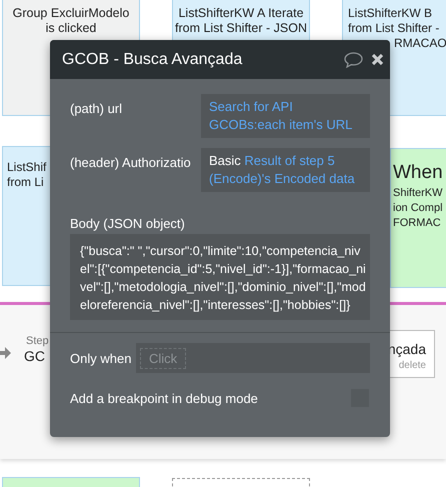 The image size is (446, 487). Describe the element at coordinates (241, 13) in the screenshot. I see `card-text: ListShifterKW A Iterate` at that location.